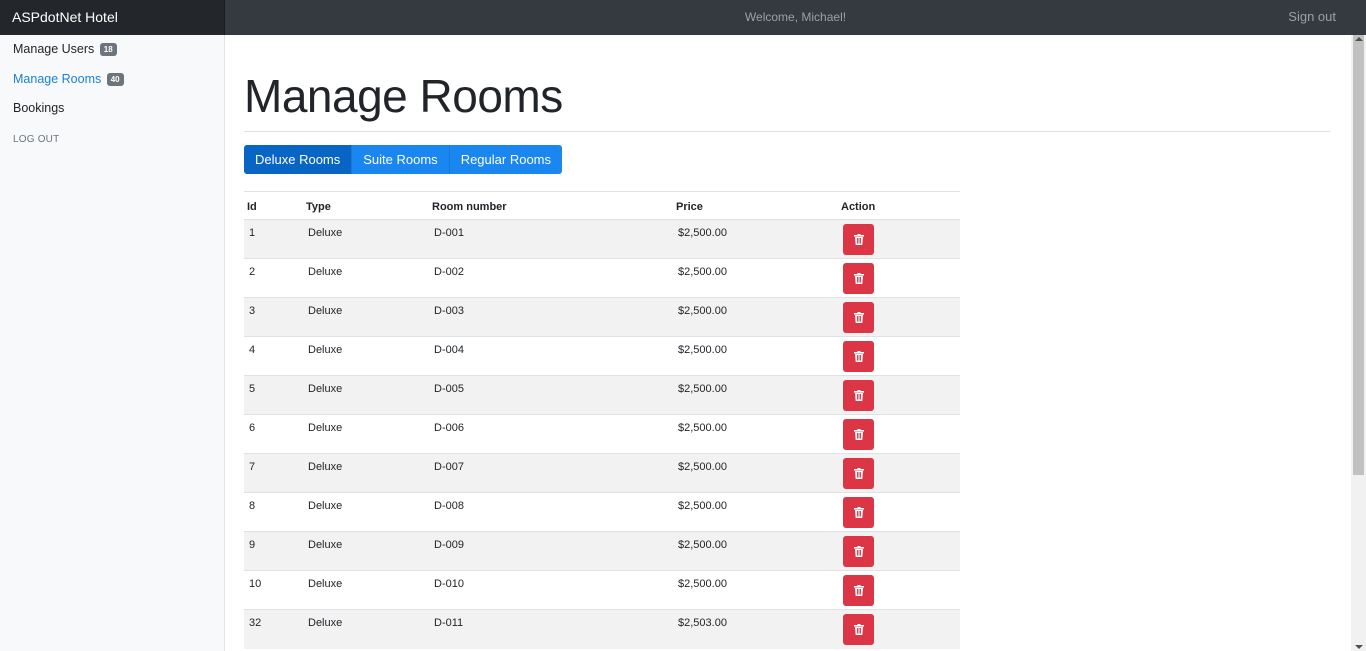 The width and height of the screenshot is (1366, 651). What do you see at coordinates (54, 49) in the screenshot?
I see `sidebar-item-label: Manage Users` at bounding box center [54, 49].